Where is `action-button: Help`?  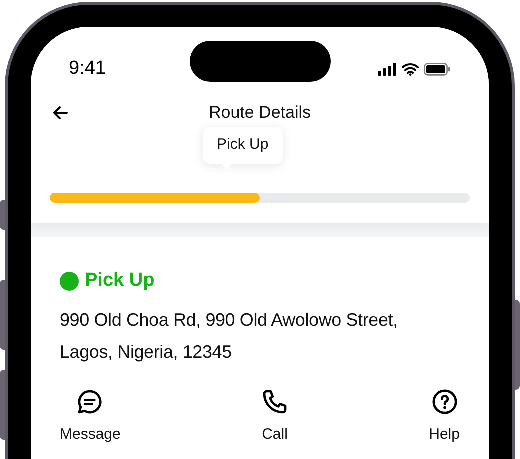 action-button: Help is located at coordinates (444, 417).